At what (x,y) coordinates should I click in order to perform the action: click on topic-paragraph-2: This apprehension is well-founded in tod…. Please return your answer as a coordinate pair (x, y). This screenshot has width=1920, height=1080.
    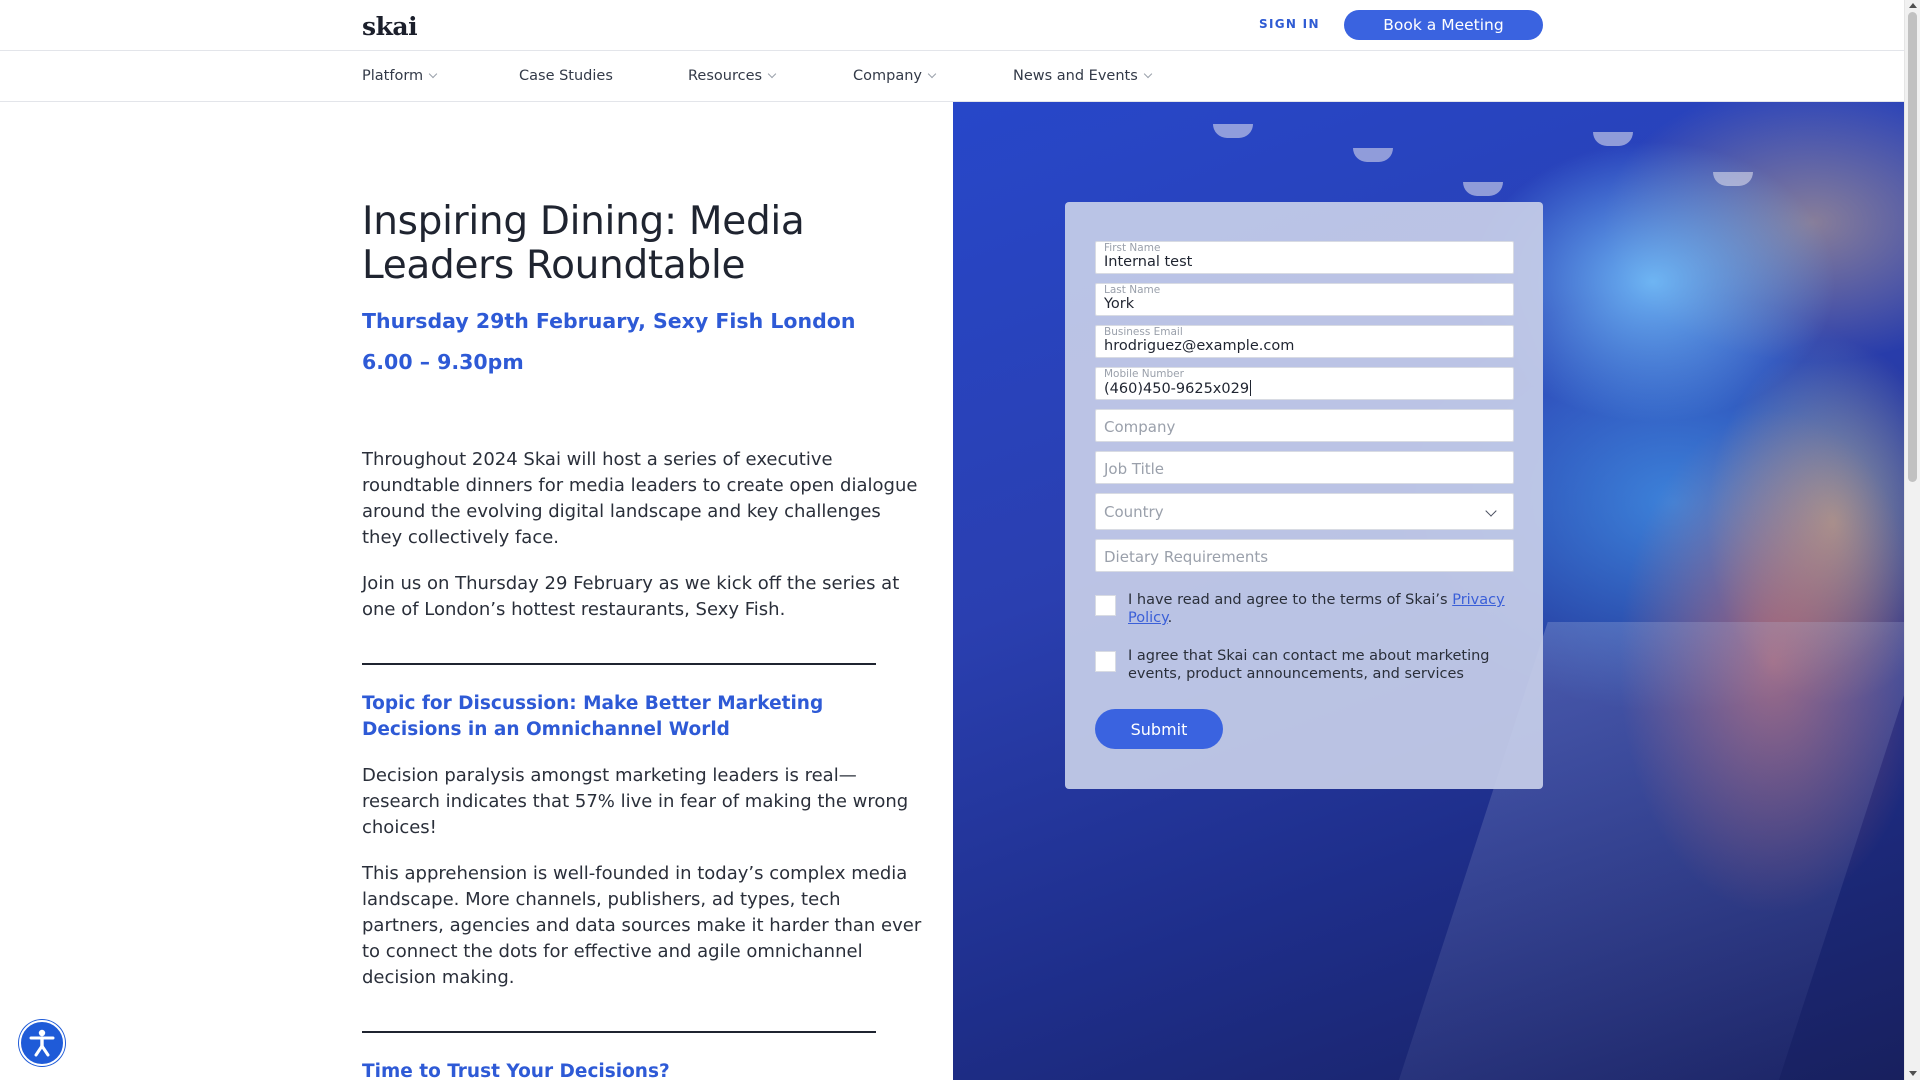
    Looking at the image, I should click on (642, 925).